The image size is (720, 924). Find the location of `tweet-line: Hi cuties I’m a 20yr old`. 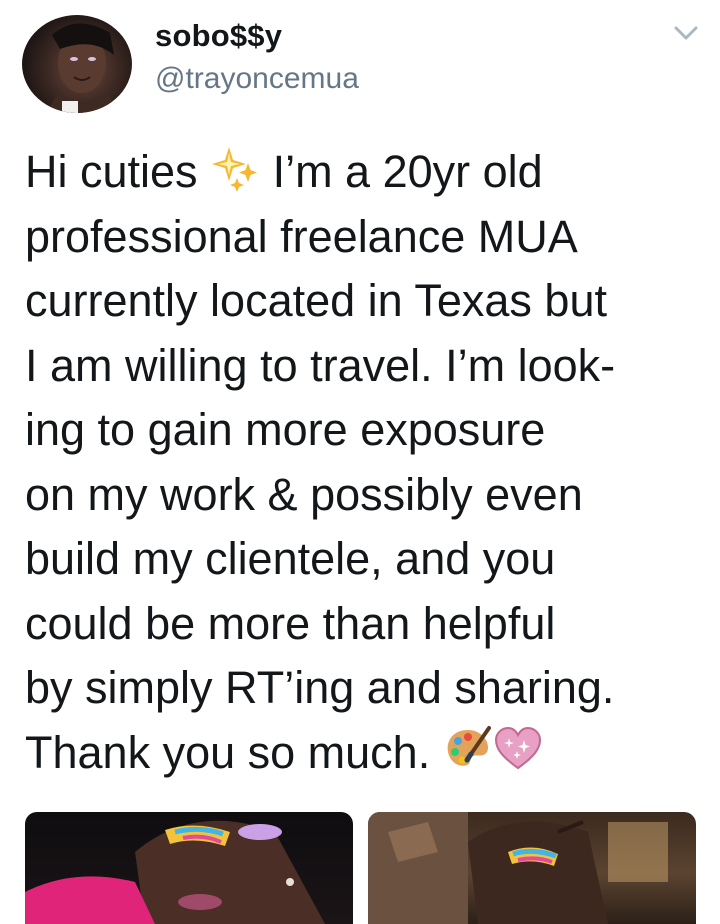

tweet-line: Hi cuties I’m a 20yr old is located at coordinates (365, 172).